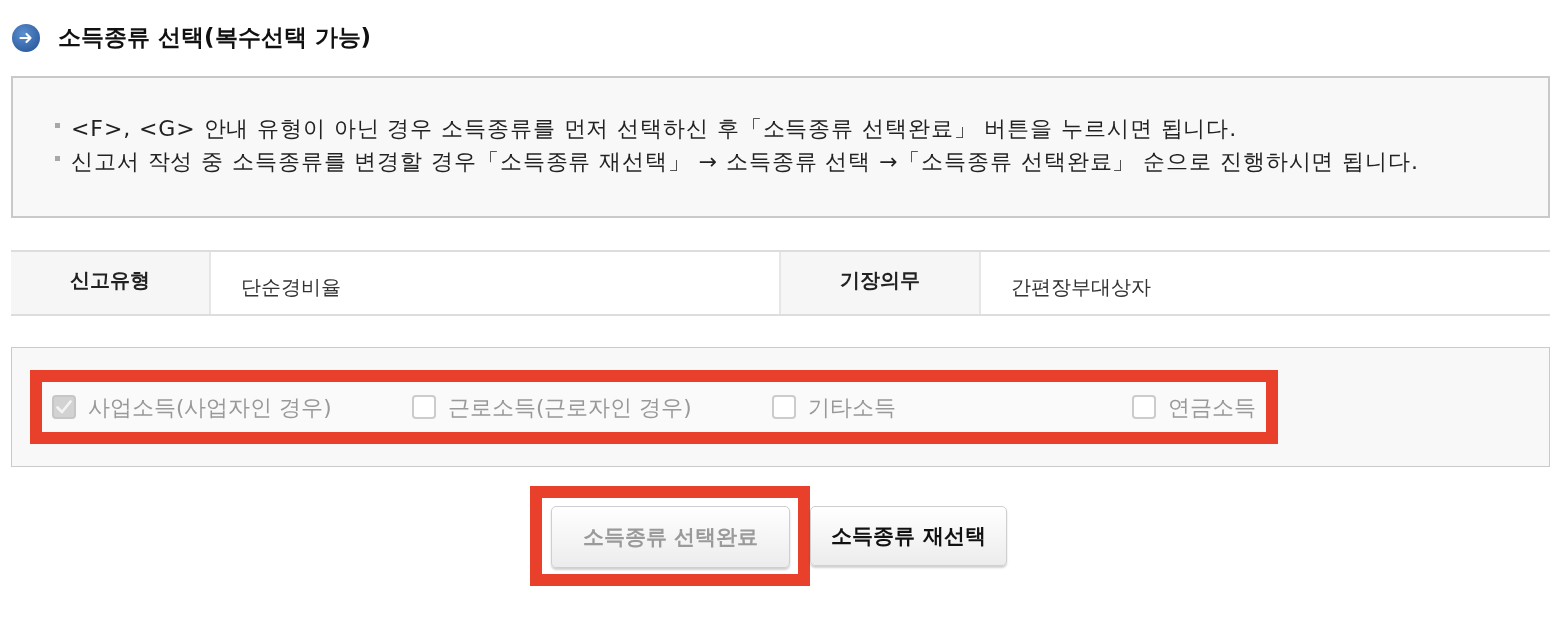  What do you see at coordinates (745, 162) in the screenshot?
I see `notice-text: 신고서 작성 중 소득종류를 변경할 경우「소득종류 재선택」 → 소득종류 선택 →「소득종류 선택완료」 순으로 진행하시면 됩니다.` at bounding box center [745, 162].